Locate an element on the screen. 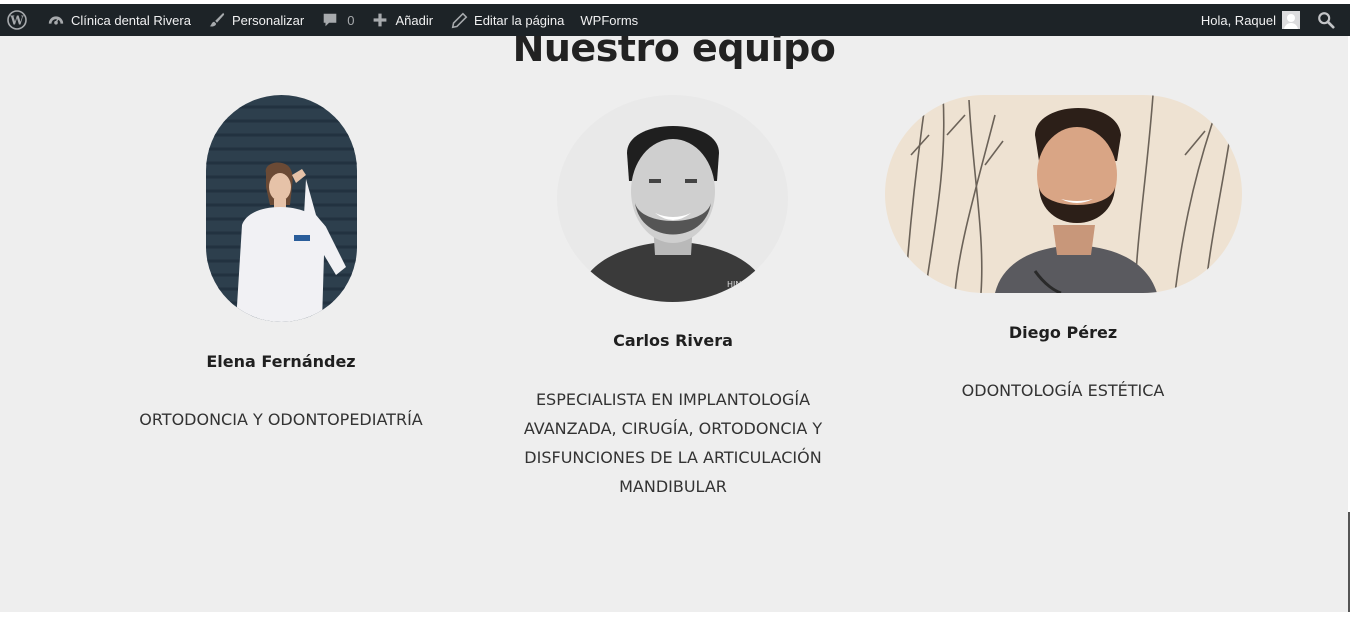  site-name-menu: Clínica dental Rivera is located at coordinates (118, 20).